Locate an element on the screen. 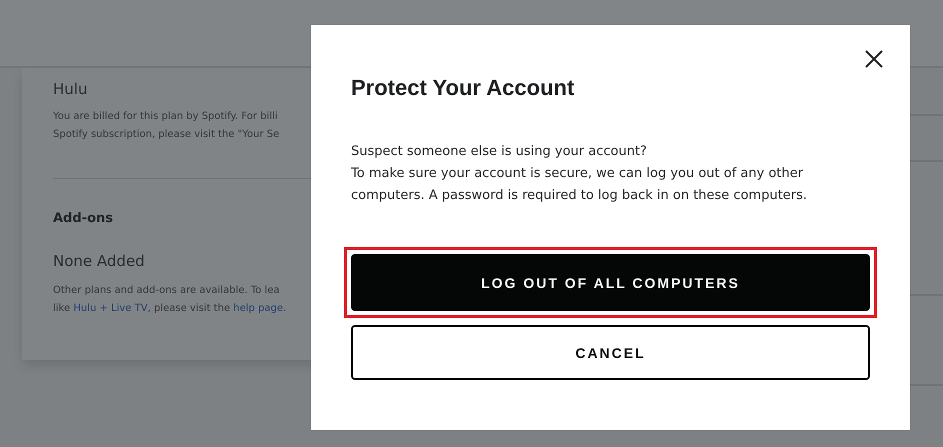 Image resolution: width=943 pixels, height=447 pixels. addons-note: like Hulu + Live TV, please visit the help page. is located at coordinates (169, 309).